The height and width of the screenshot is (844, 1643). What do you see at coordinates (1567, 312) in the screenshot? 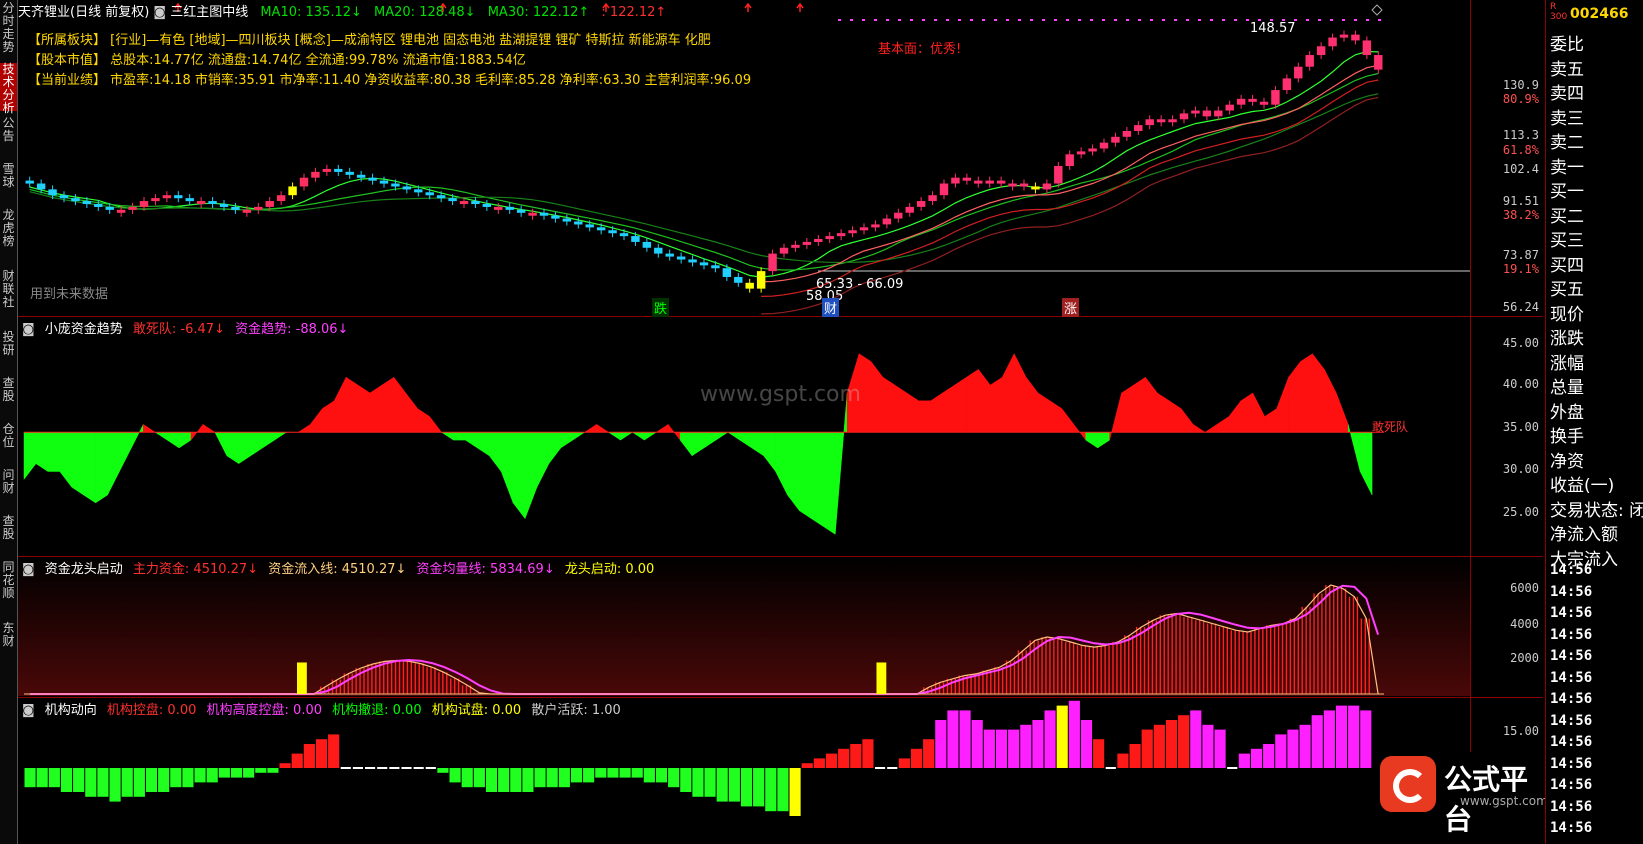
I see `quote-field-11: 现价` at bounding box center [1567, 312].